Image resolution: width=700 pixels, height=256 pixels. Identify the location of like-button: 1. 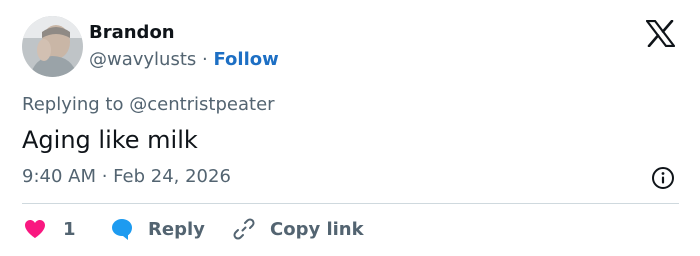
(50, 229).